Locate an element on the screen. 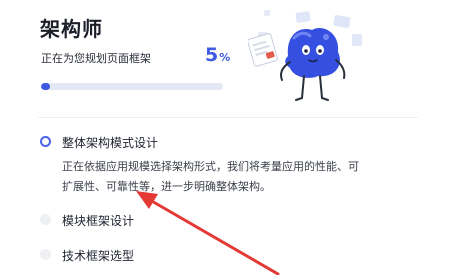 The width and height of the screenshot is (460, 275). step-3-label: 技术框架选型 is located at coordinates (98, 256).